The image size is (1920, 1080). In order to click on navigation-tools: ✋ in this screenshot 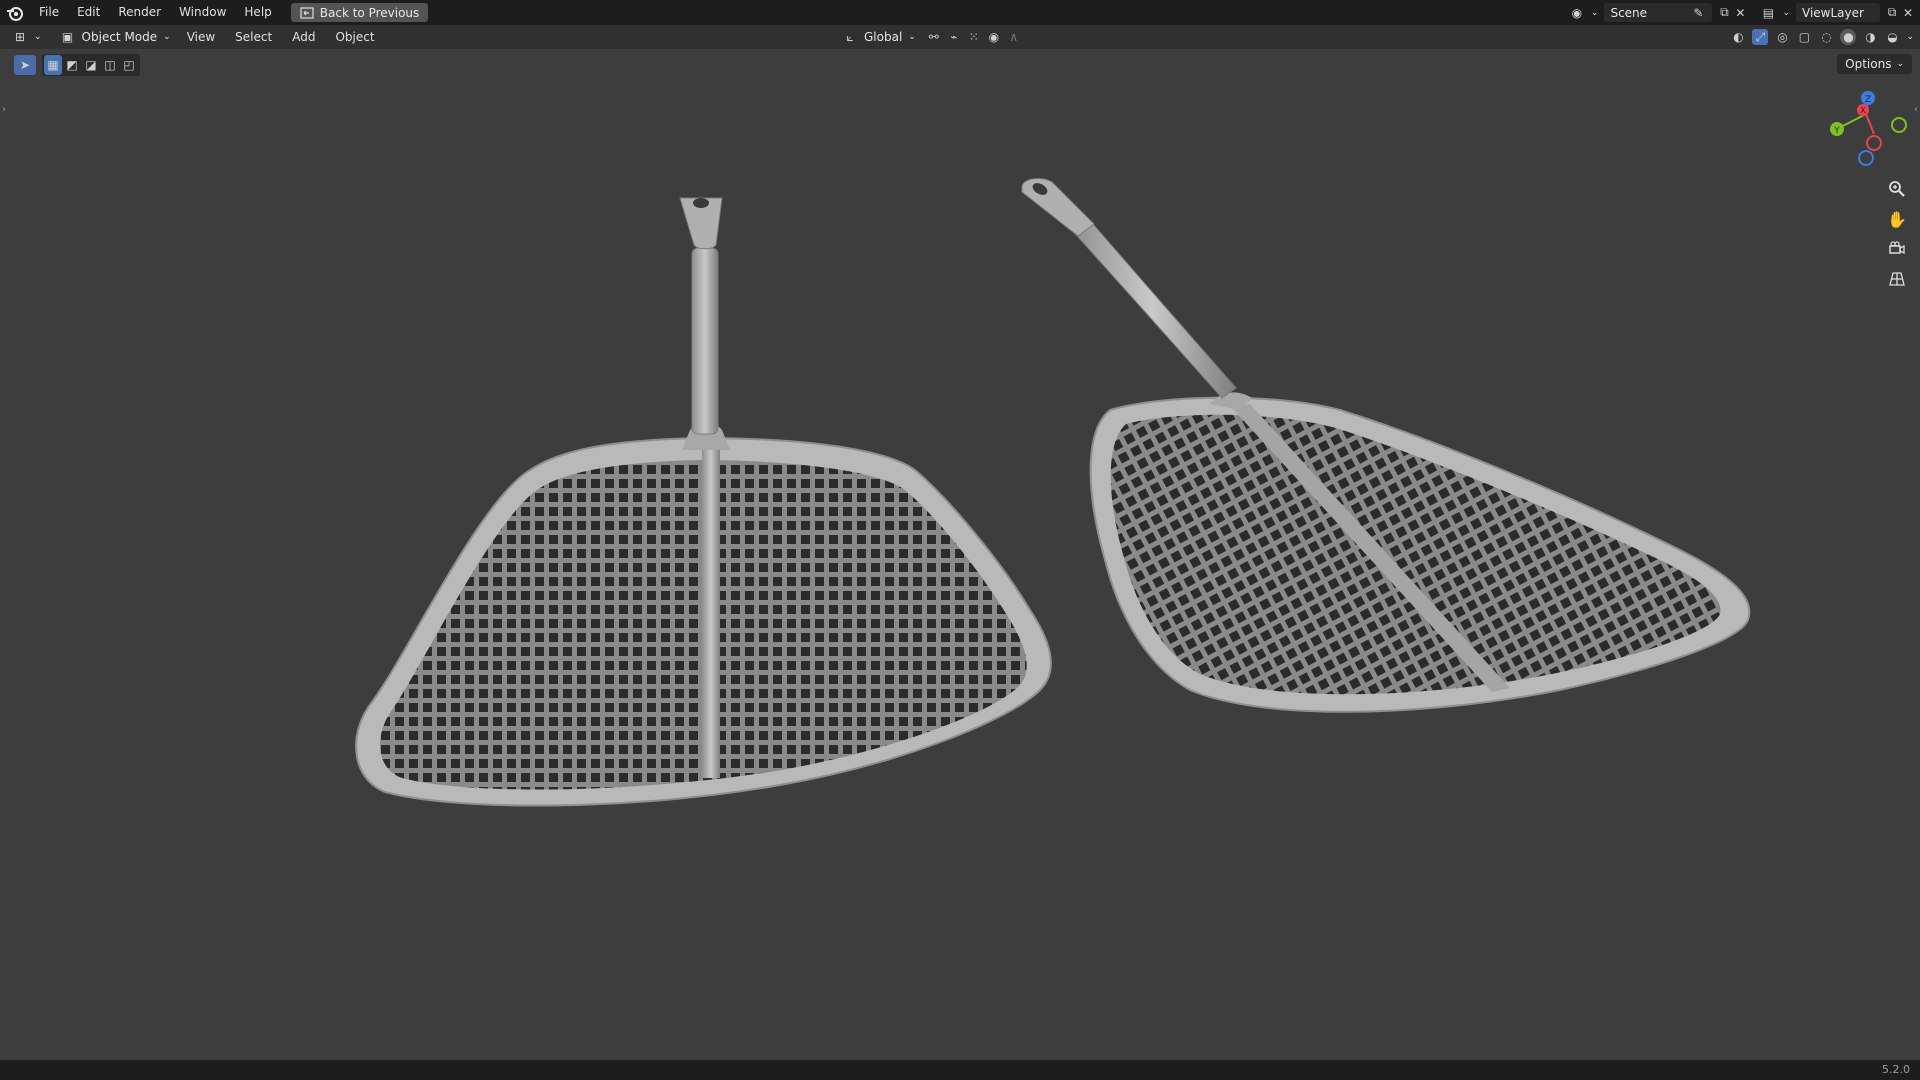, I will do `click(1897, 234)`.